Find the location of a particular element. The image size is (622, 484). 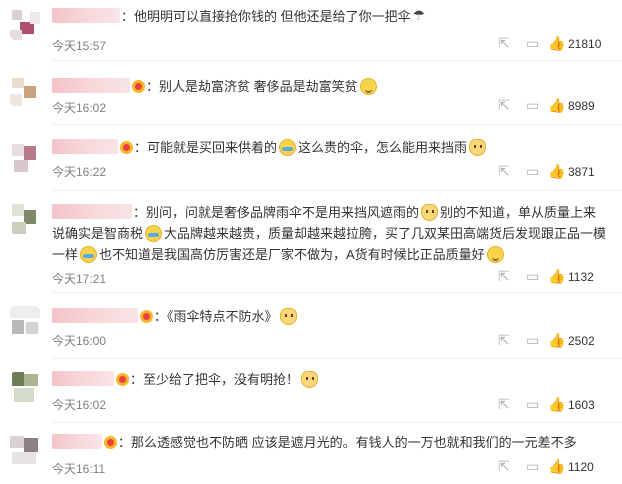

comment-text: 也不知道是我国高仿厉害还是厂家不做为，A货有时候比正品质量好 is located at coordinates (292, 254).